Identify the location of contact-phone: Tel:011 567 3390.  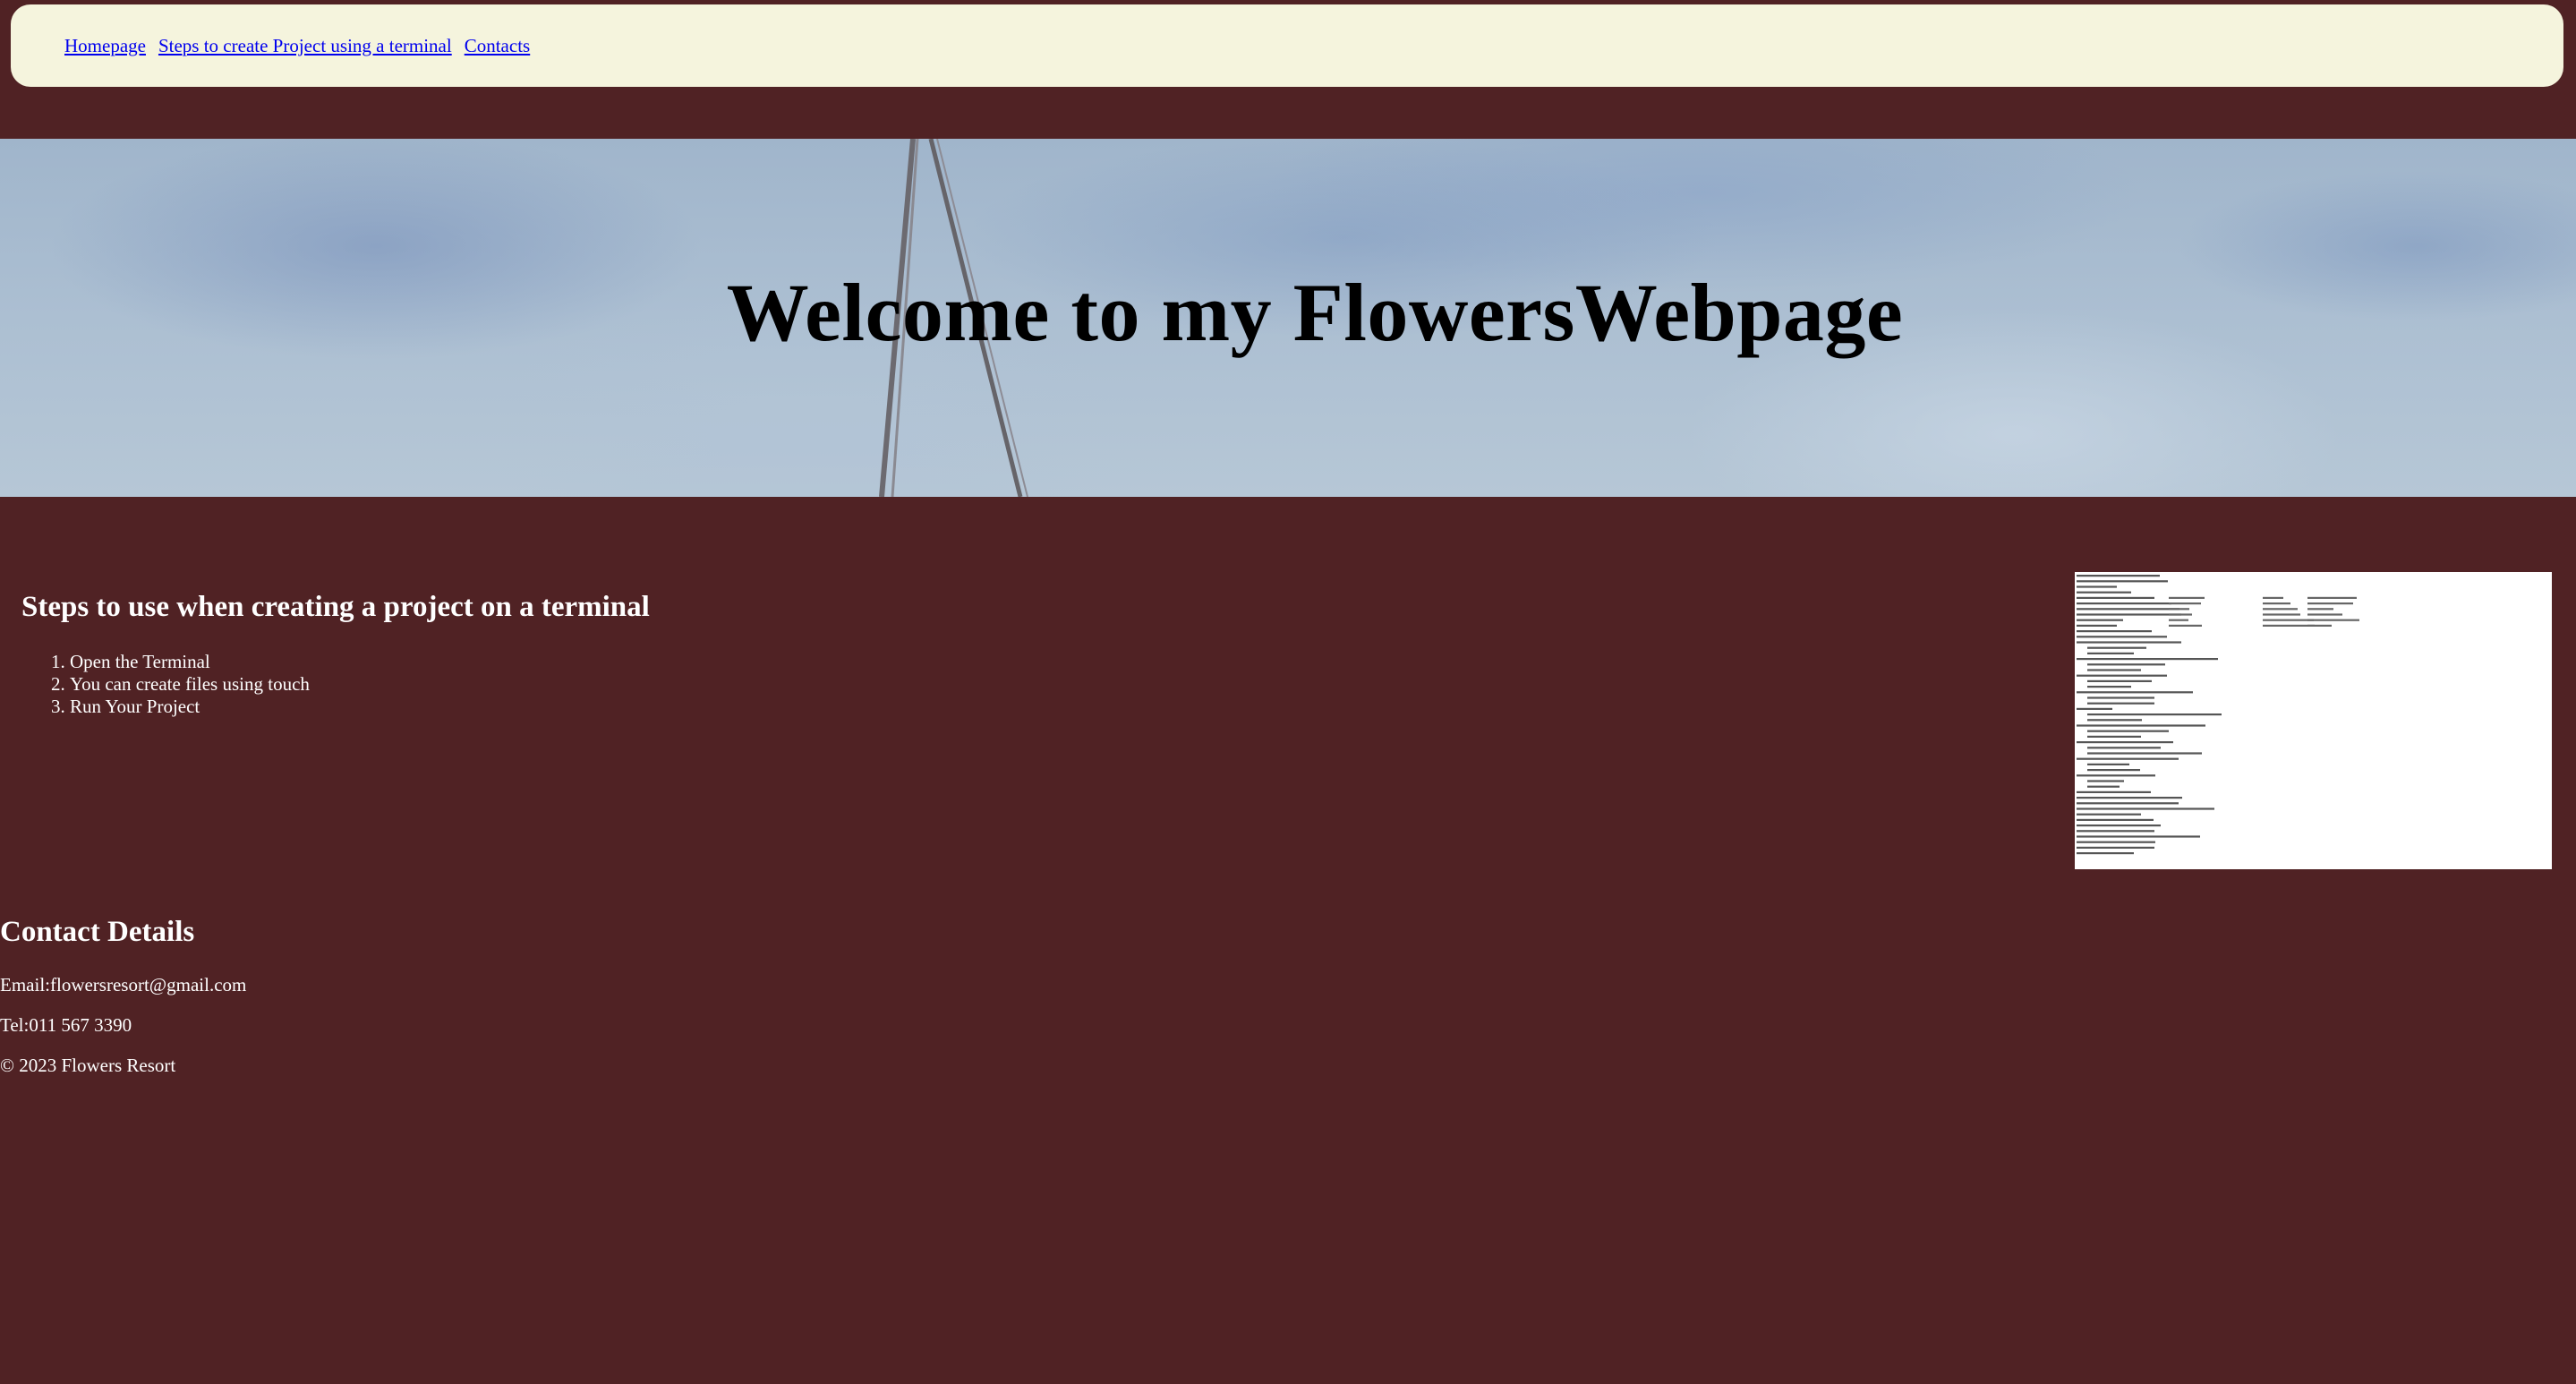
(66, 1025).